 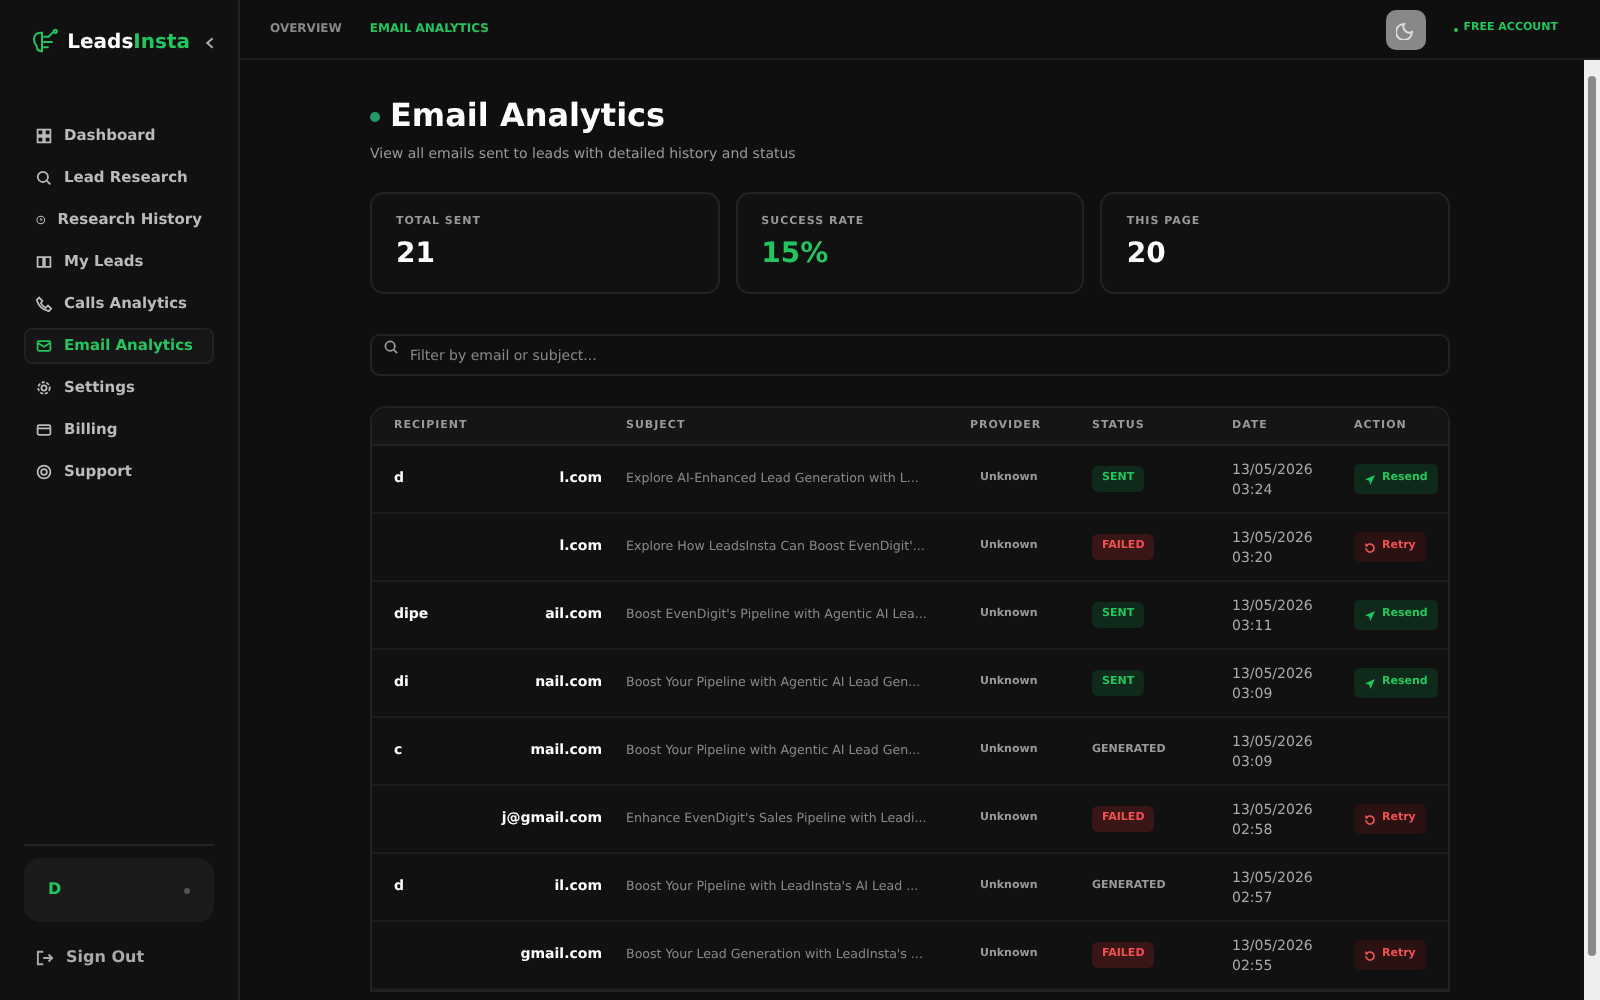 What do you see at coordinates (210, 42) in the screenshot?
I see `chevron-left-icon` at bounding box center [210, 42].